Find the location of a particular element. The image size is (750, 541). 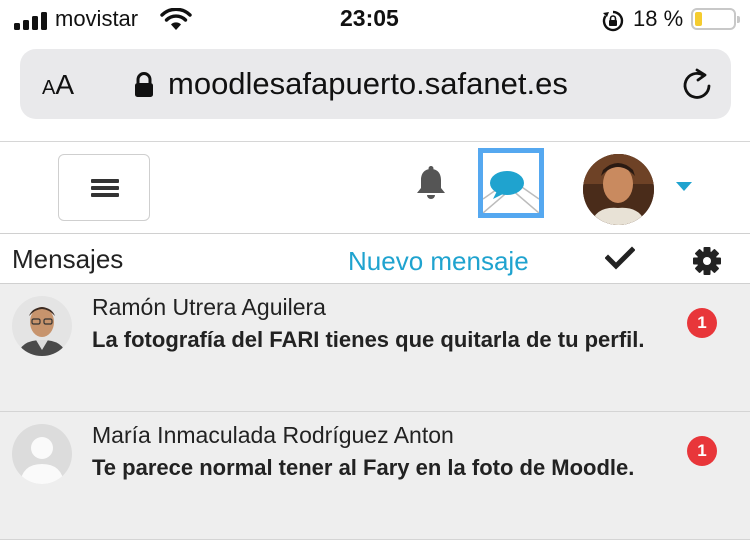

messages-header: Mensajes Nuevo mensaje is located at coordinates (375, 259).